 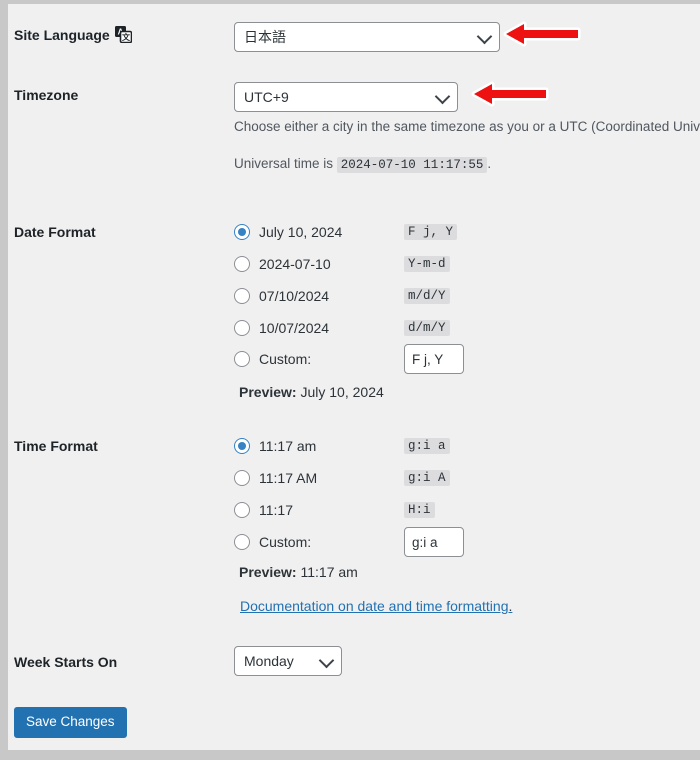 I want to click on date-format-custom-input, so click(x=434, y=359).